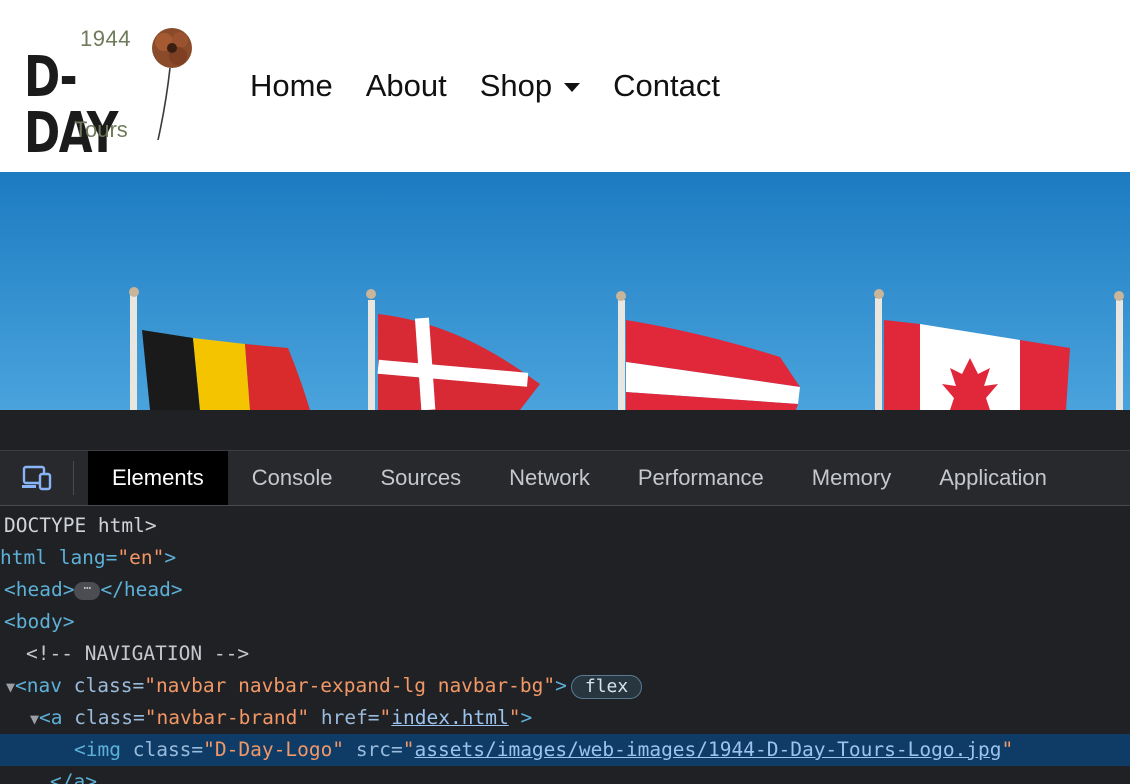  What do you see at coordinates (138, 653) in the screenshot?
I see `navigation-comment: <!-- NAVIGATION -->` at bounding box center [138, 653].